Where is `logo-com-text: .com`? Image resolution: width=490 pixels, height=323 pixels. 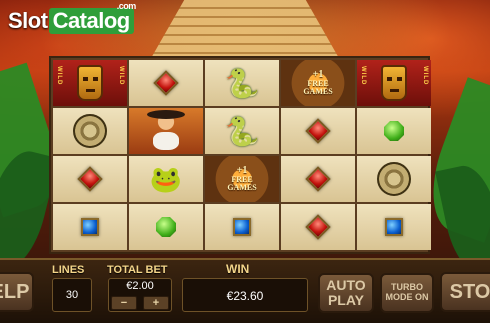 logo-com-text: .com is located at coordinates (126, 6).